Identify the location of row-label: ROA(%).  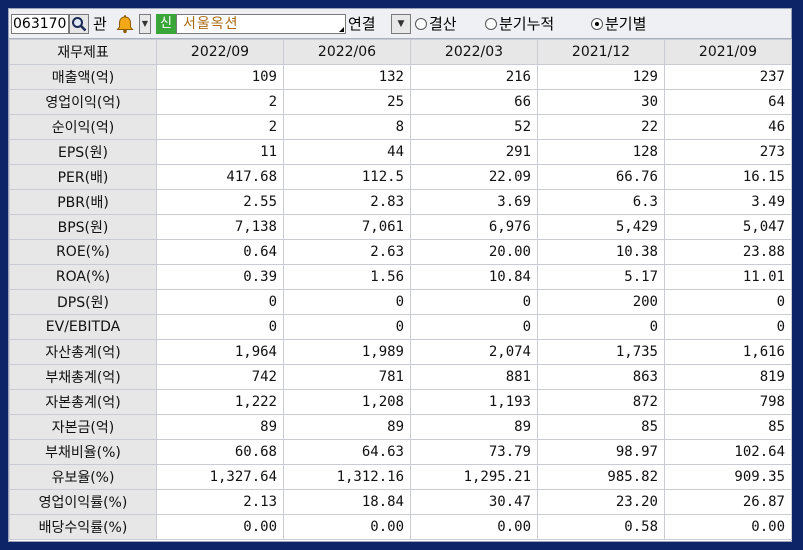
(83, 277).